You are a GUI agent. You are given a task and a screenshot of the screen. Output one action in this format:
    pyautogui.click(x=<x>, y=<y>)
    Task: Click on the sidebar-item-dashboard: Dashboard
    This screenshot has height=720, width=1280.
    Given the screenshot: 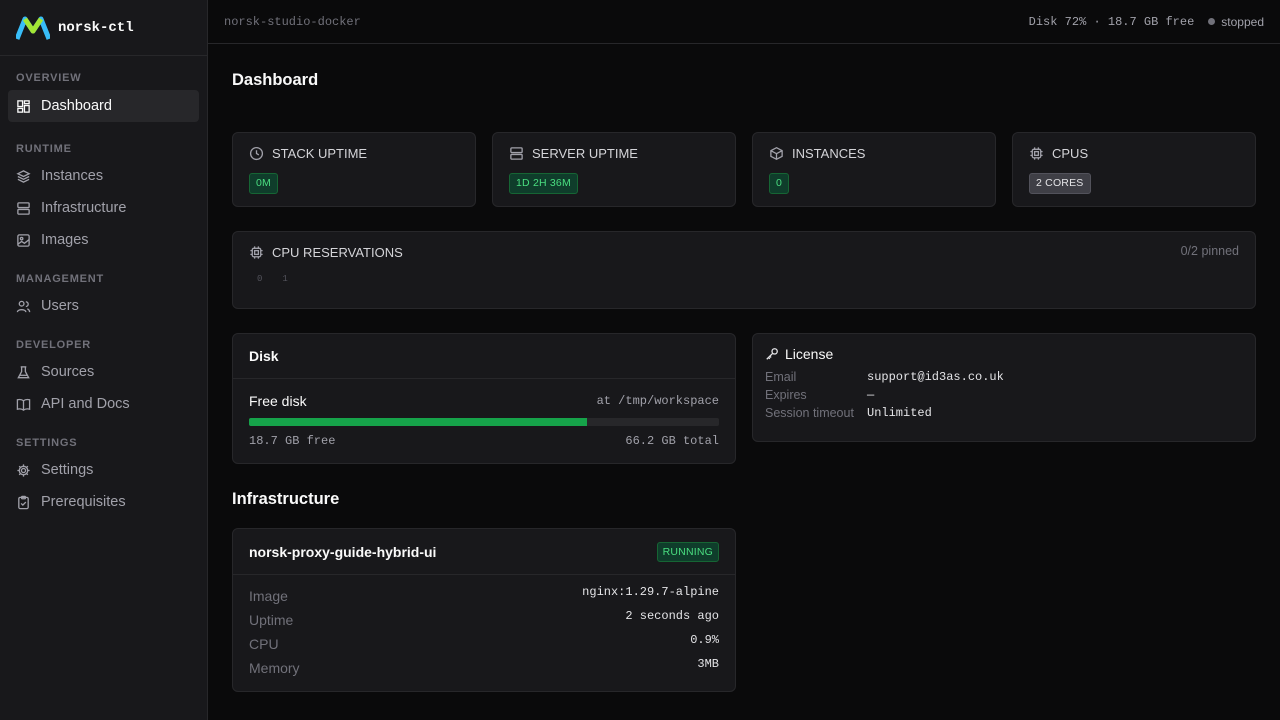 What is the action you would take?
    pyautogui.click(x=103, y=106)
    